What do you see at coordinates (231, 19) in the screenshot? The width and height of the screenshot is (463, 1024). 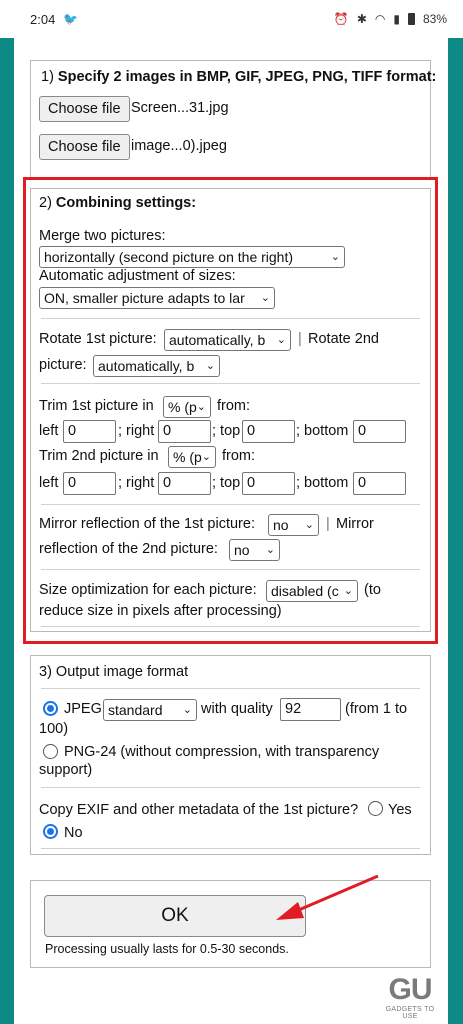 I see `status-bar: 2:04 🐦 ⏰ ✱ ◠ ▮ 83%` at bounding box center [231, 19].